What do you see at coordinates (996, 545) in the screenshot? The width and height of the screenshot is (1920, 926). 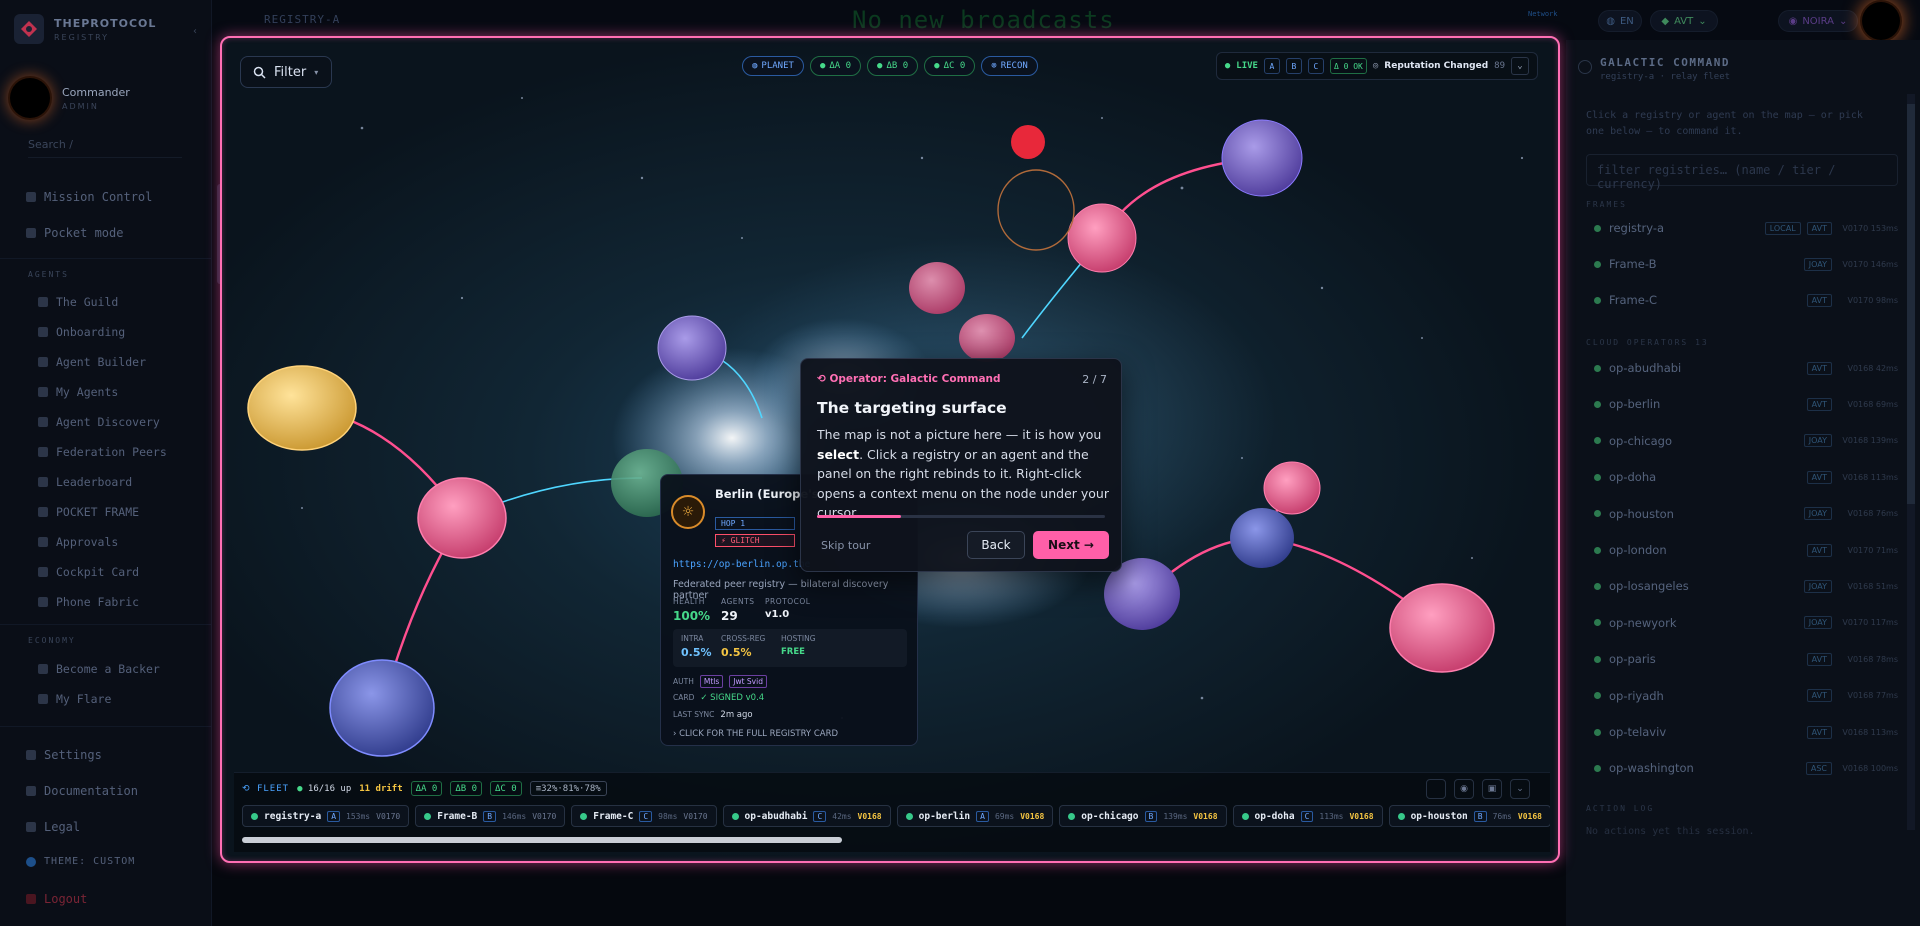 I see `back-button: Back` at bounding box center [996, 545].